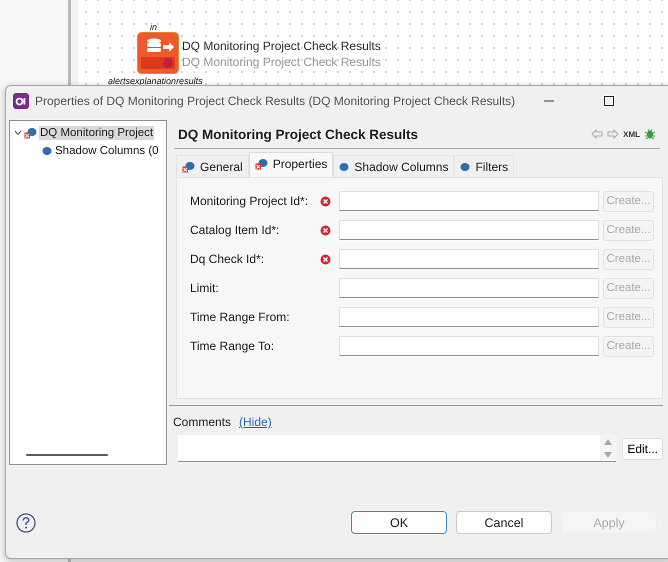 This screenshot has width=668, height=562. What do you see at coordinates (154, 27) in the screenshot?
I see `port-label: in` at bounding box center [154, 27].